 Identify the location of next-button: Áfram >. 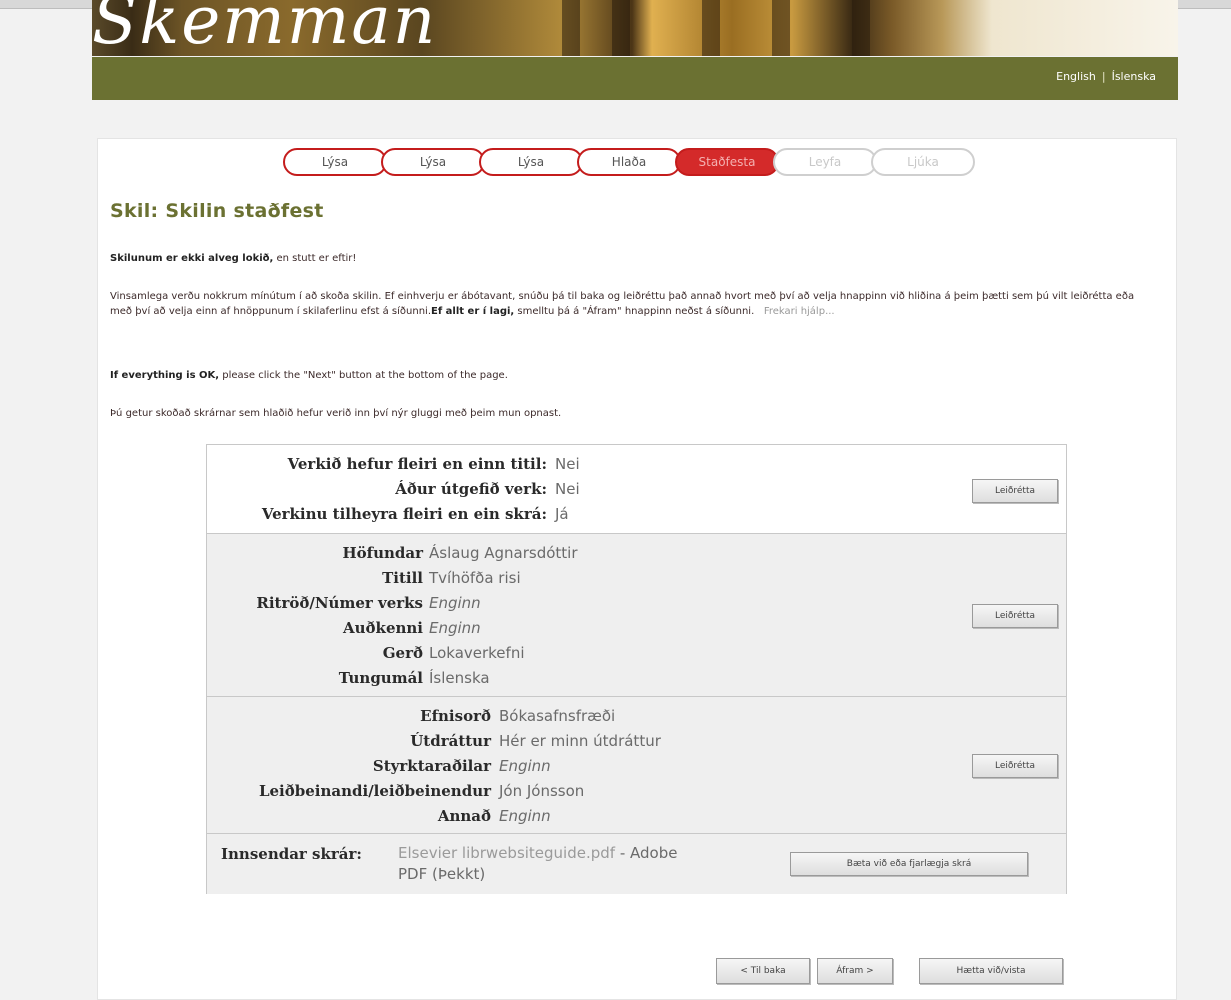
(855, 971).